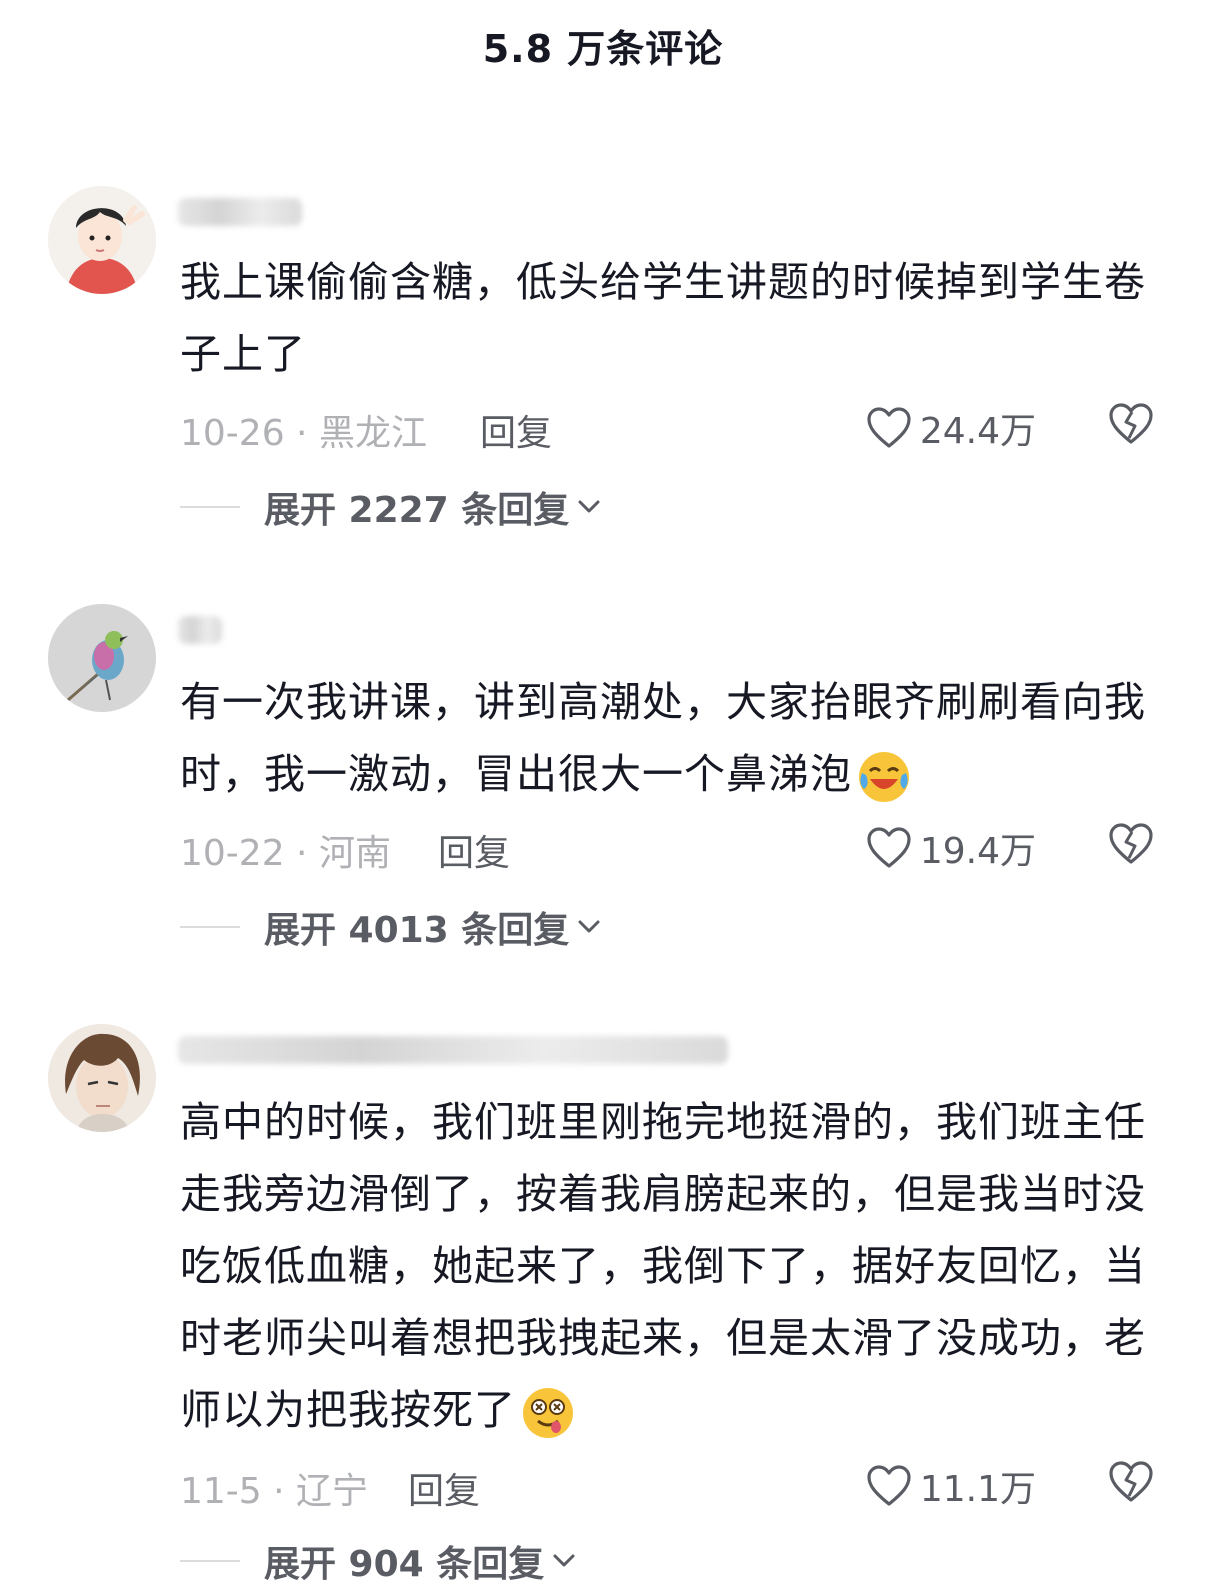  Describe the element at coordinates (548, 1413) in the screenshot. I see `dizzy-face-emoji-icon` at that location.